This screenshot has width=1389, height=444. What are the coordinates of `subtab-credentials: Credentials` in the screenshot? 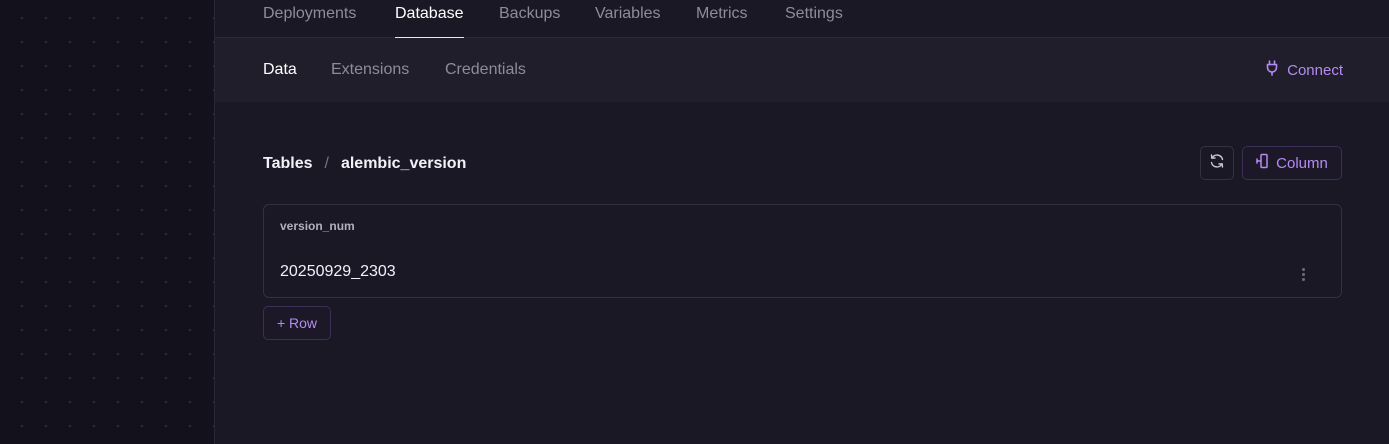 It's located at (485, 70).